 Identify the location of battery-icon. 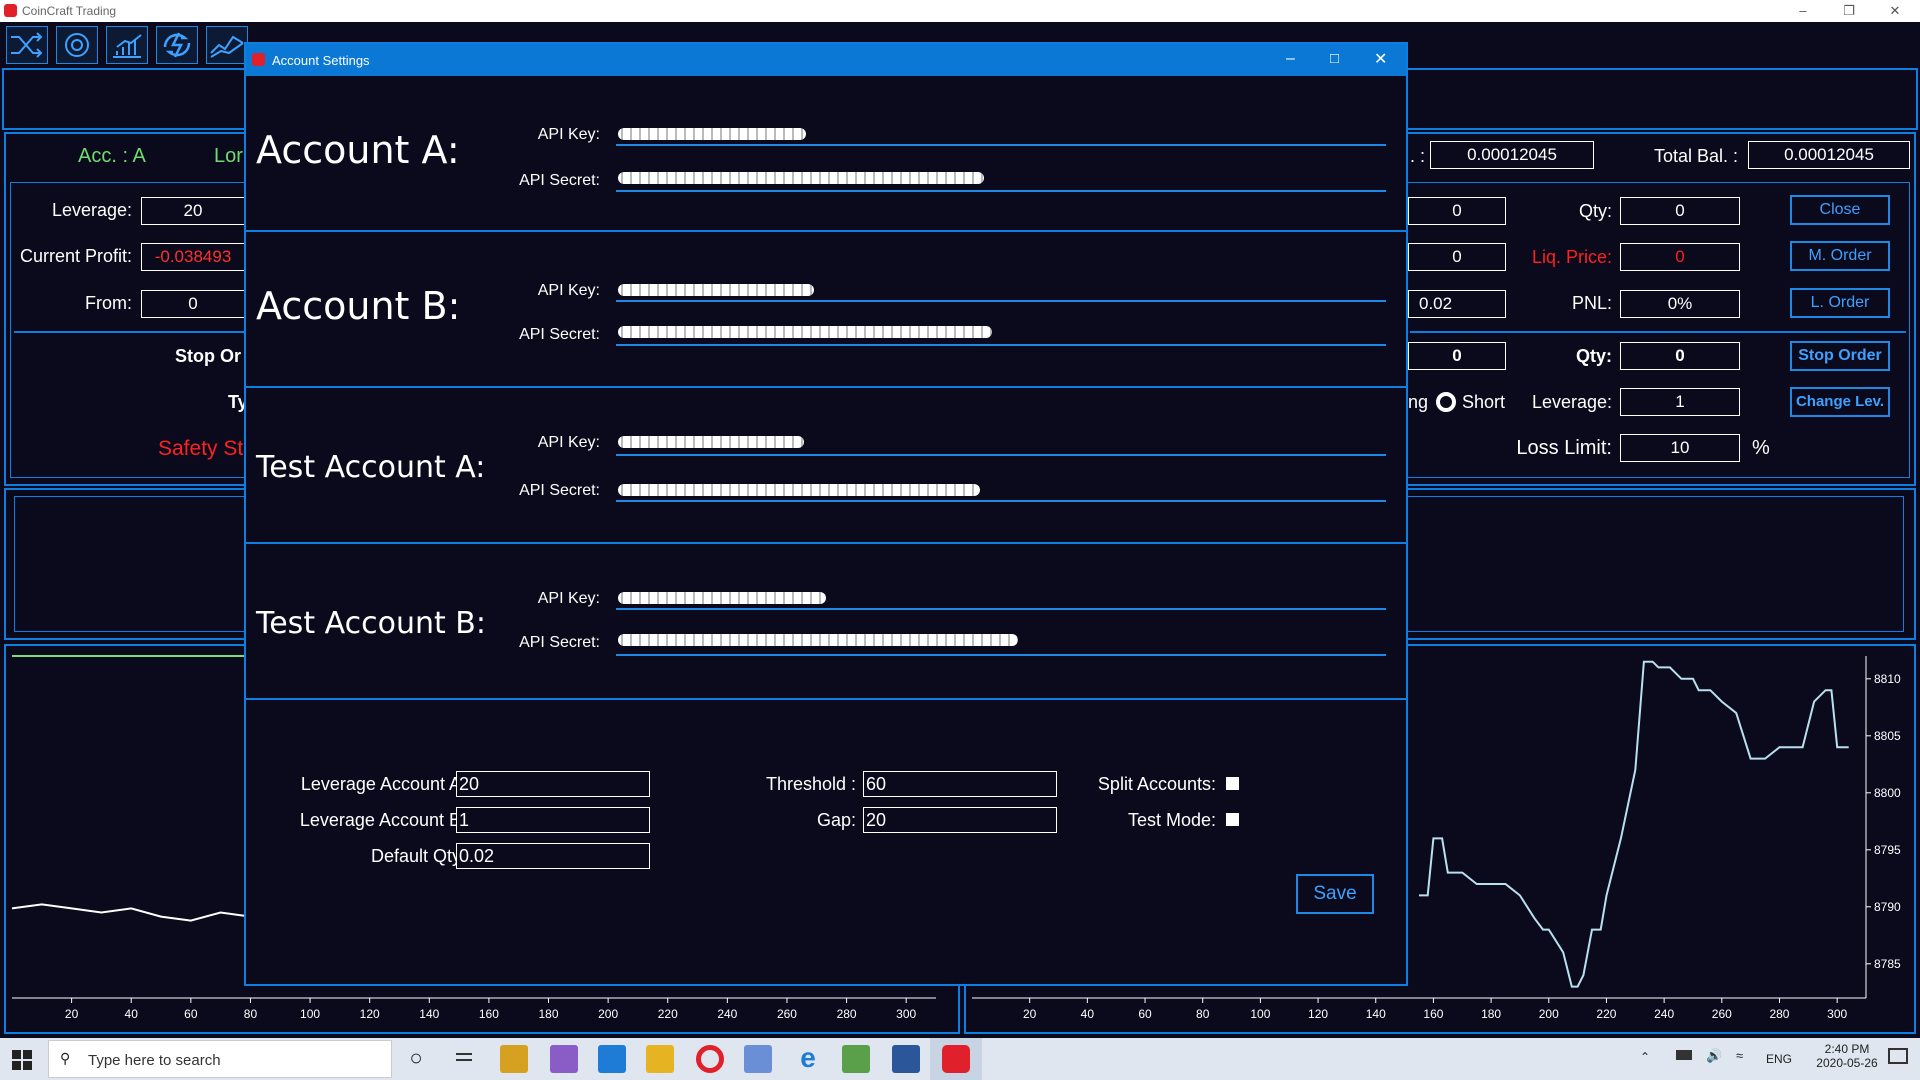
(1684, 1055).